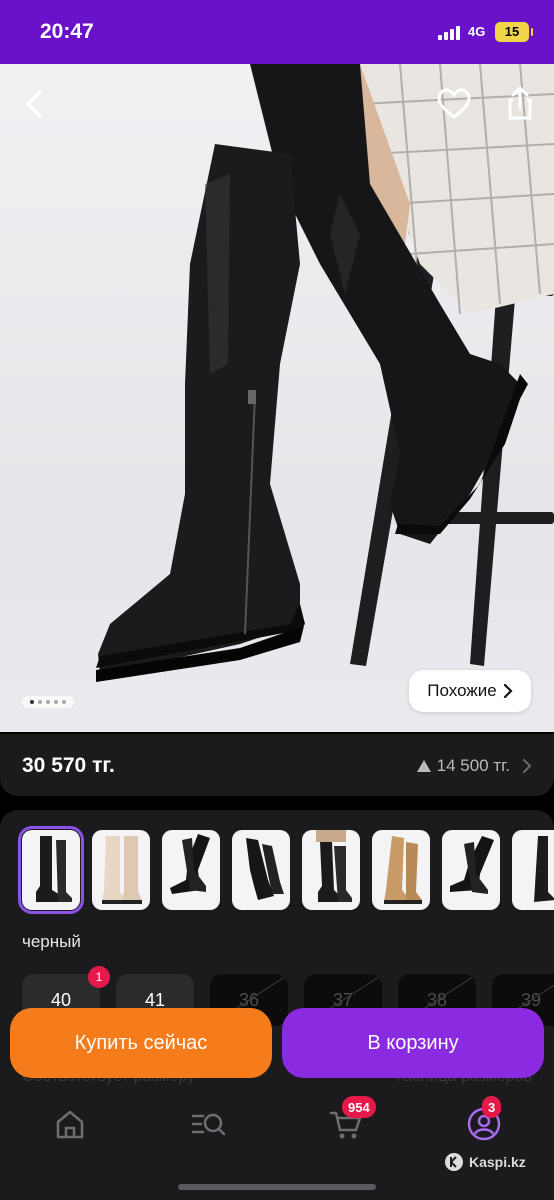  Describe the element at coordinates (462, 690) in the screenshot. I see `similar-label: Похожие` at that location.